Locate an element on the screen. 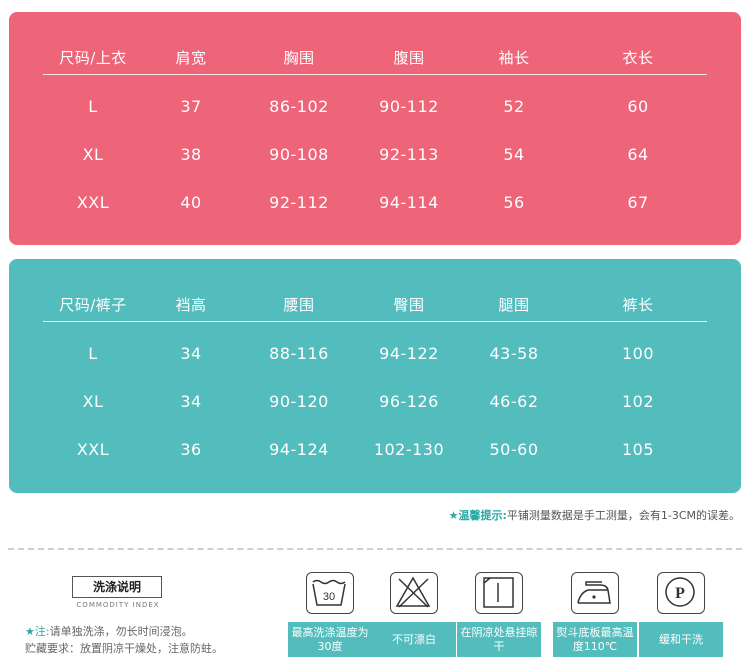  table-cell: 100 is located at coordinates (638, 353).